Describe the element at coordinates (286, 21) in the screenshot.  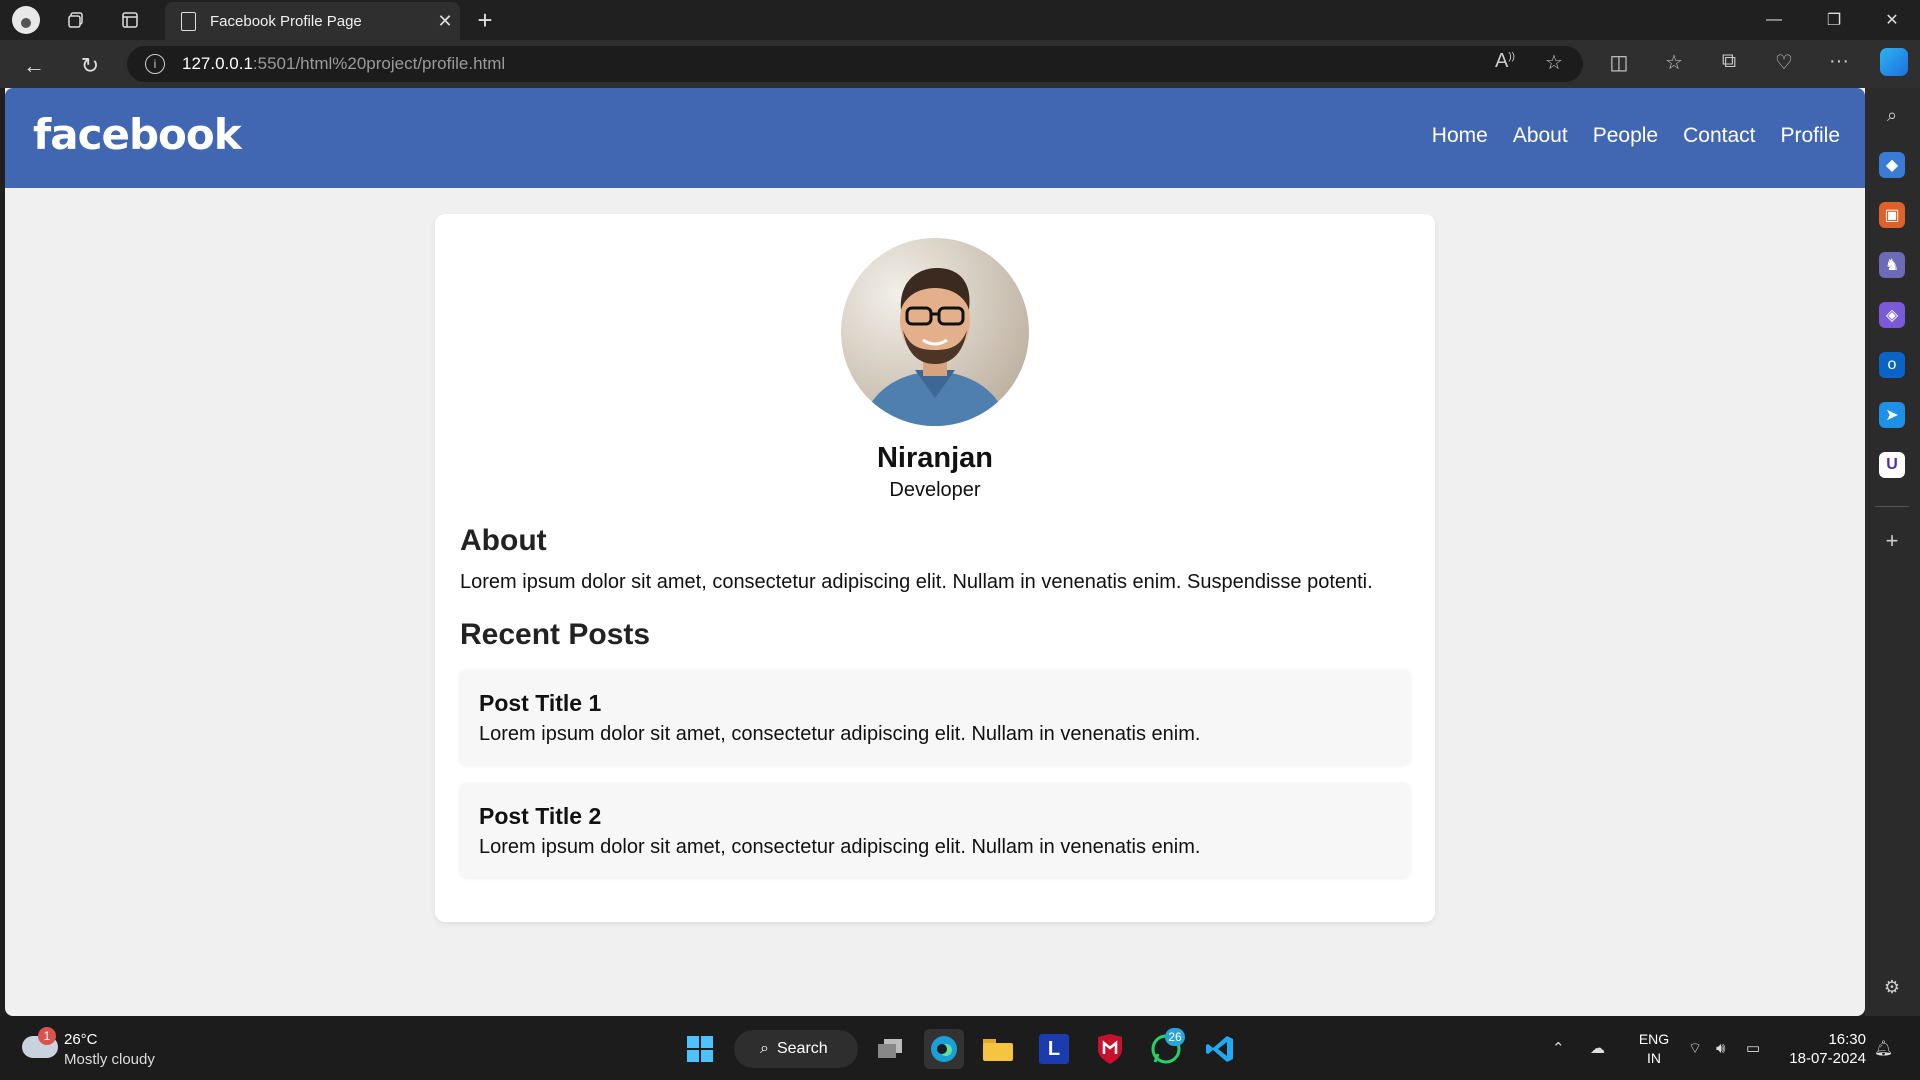
I see `tab-title: Facebook Profile Page` at that location.